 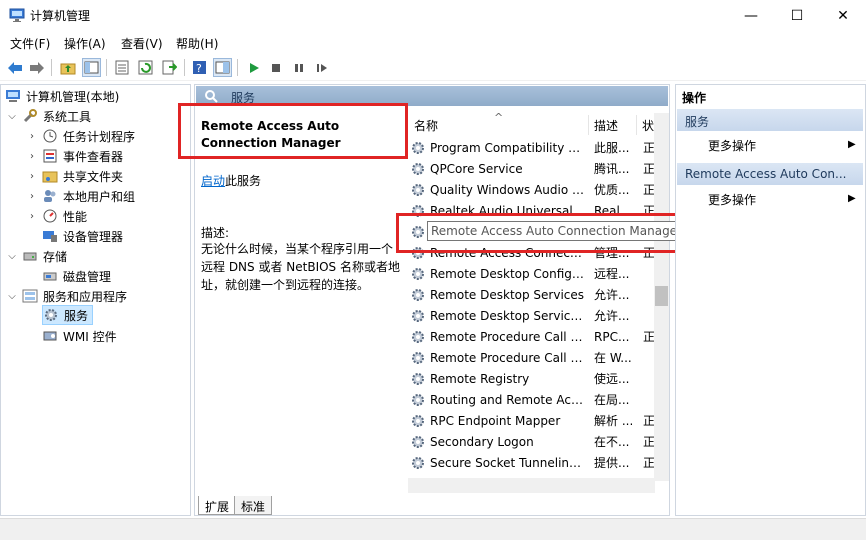 I want to click on tree-item-disk-management: 磁盘管理, so click(x=76, y=276).